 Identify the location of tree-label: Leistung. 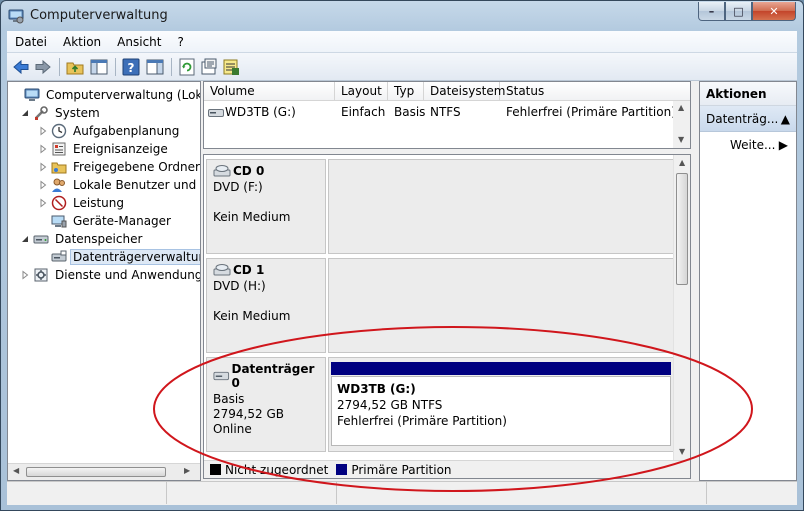
(98, 203).